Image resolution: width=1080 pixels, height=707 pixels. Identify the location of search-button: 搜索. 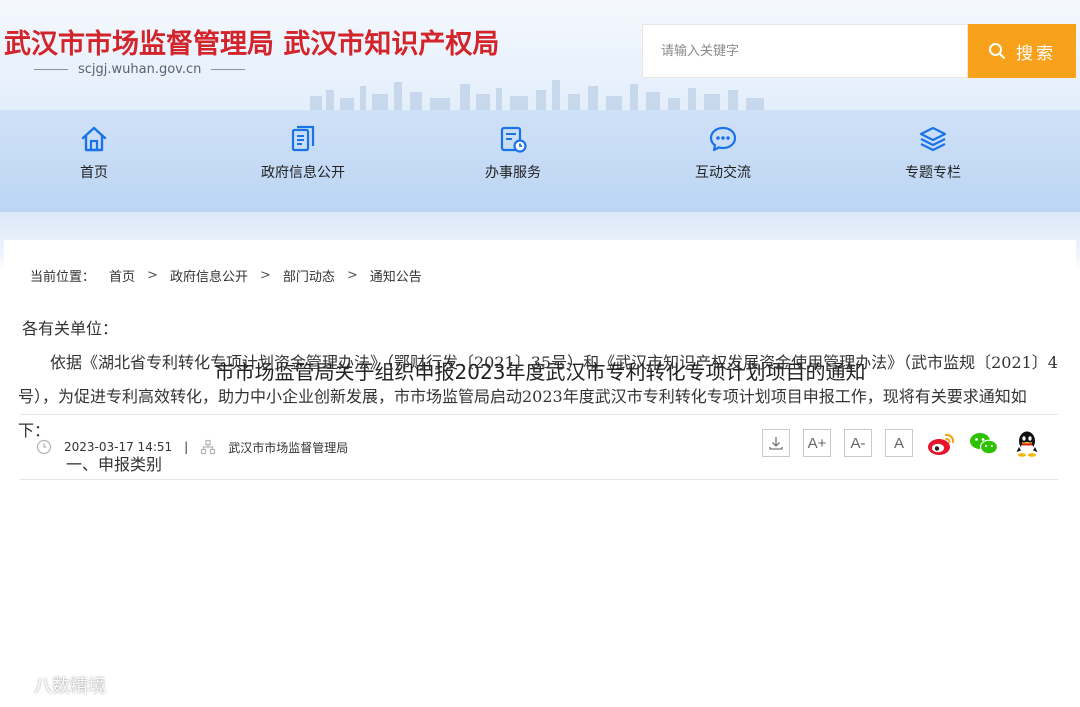
(1022, 51).